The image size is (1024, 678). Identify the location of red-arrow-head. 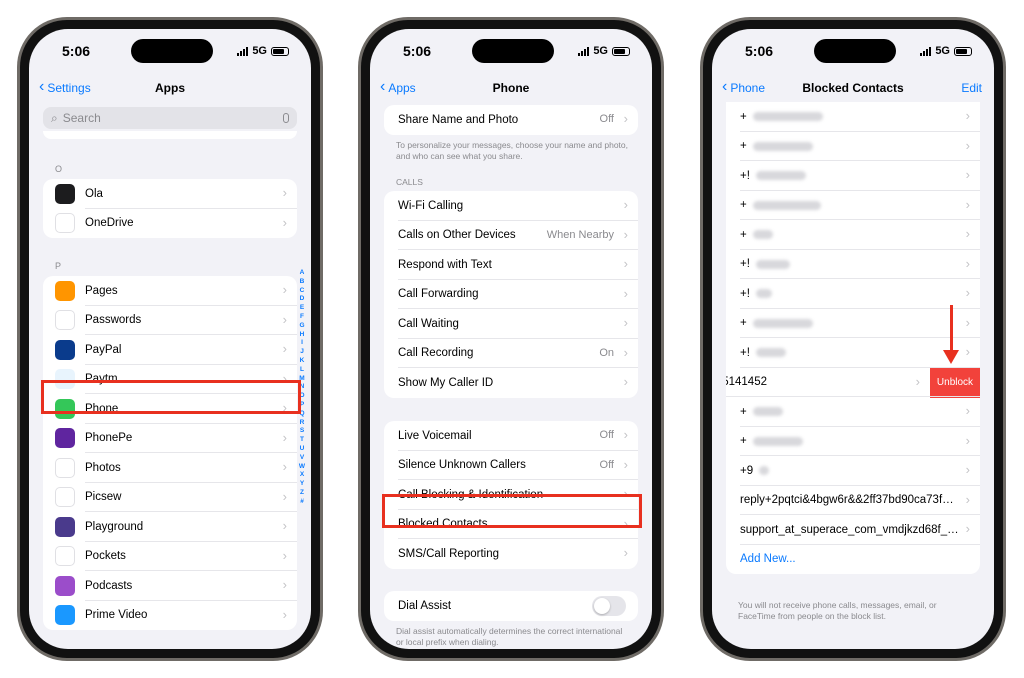
(951, 357).